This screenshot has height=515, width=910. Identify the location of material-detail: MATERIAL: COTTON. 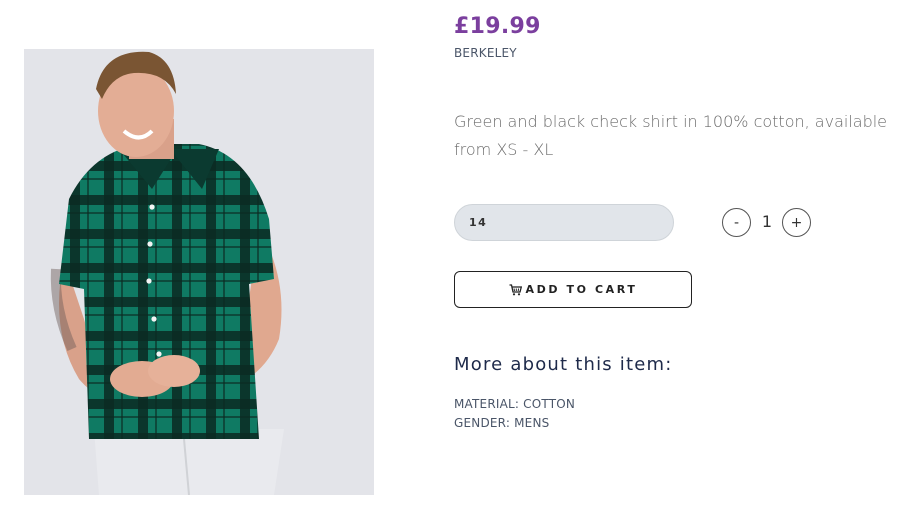
(515, 404).